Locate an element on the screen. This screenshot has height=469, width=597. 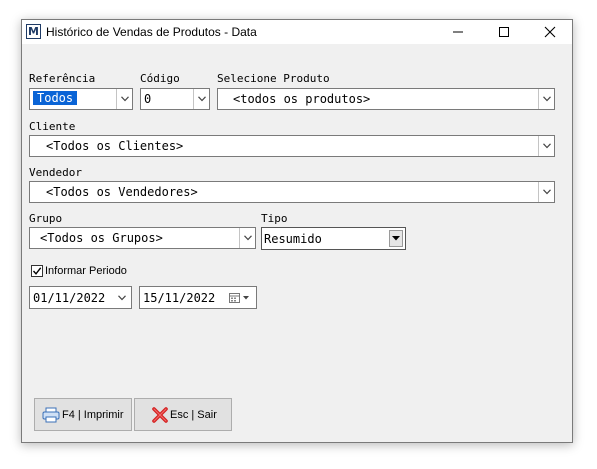
produto-dropdown-button is located at coordinates (546, 99).